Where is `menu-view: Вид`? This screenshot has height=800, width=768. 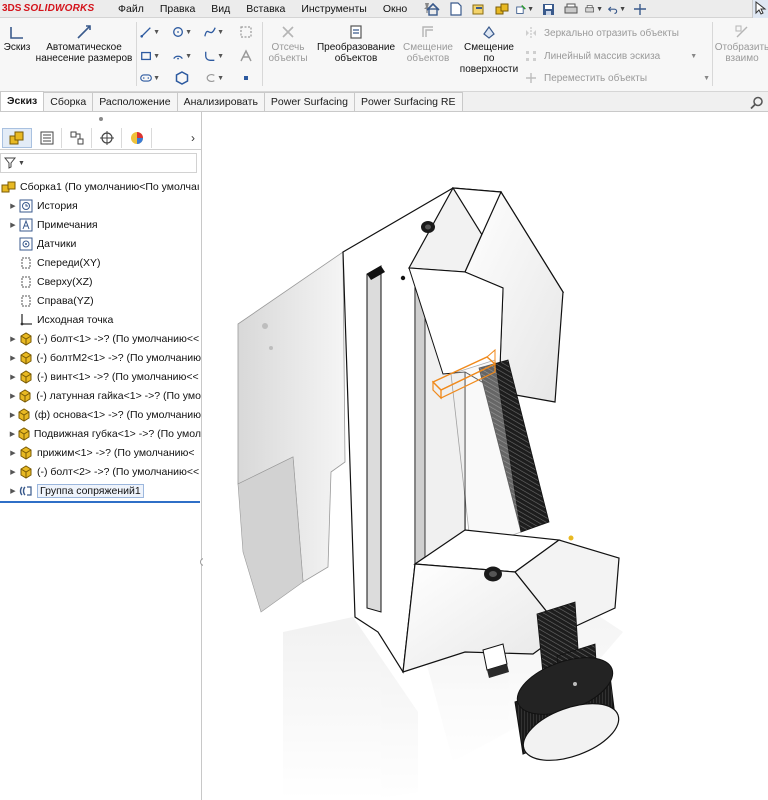 menu-view: Вид is located at coordinates (220, 9).